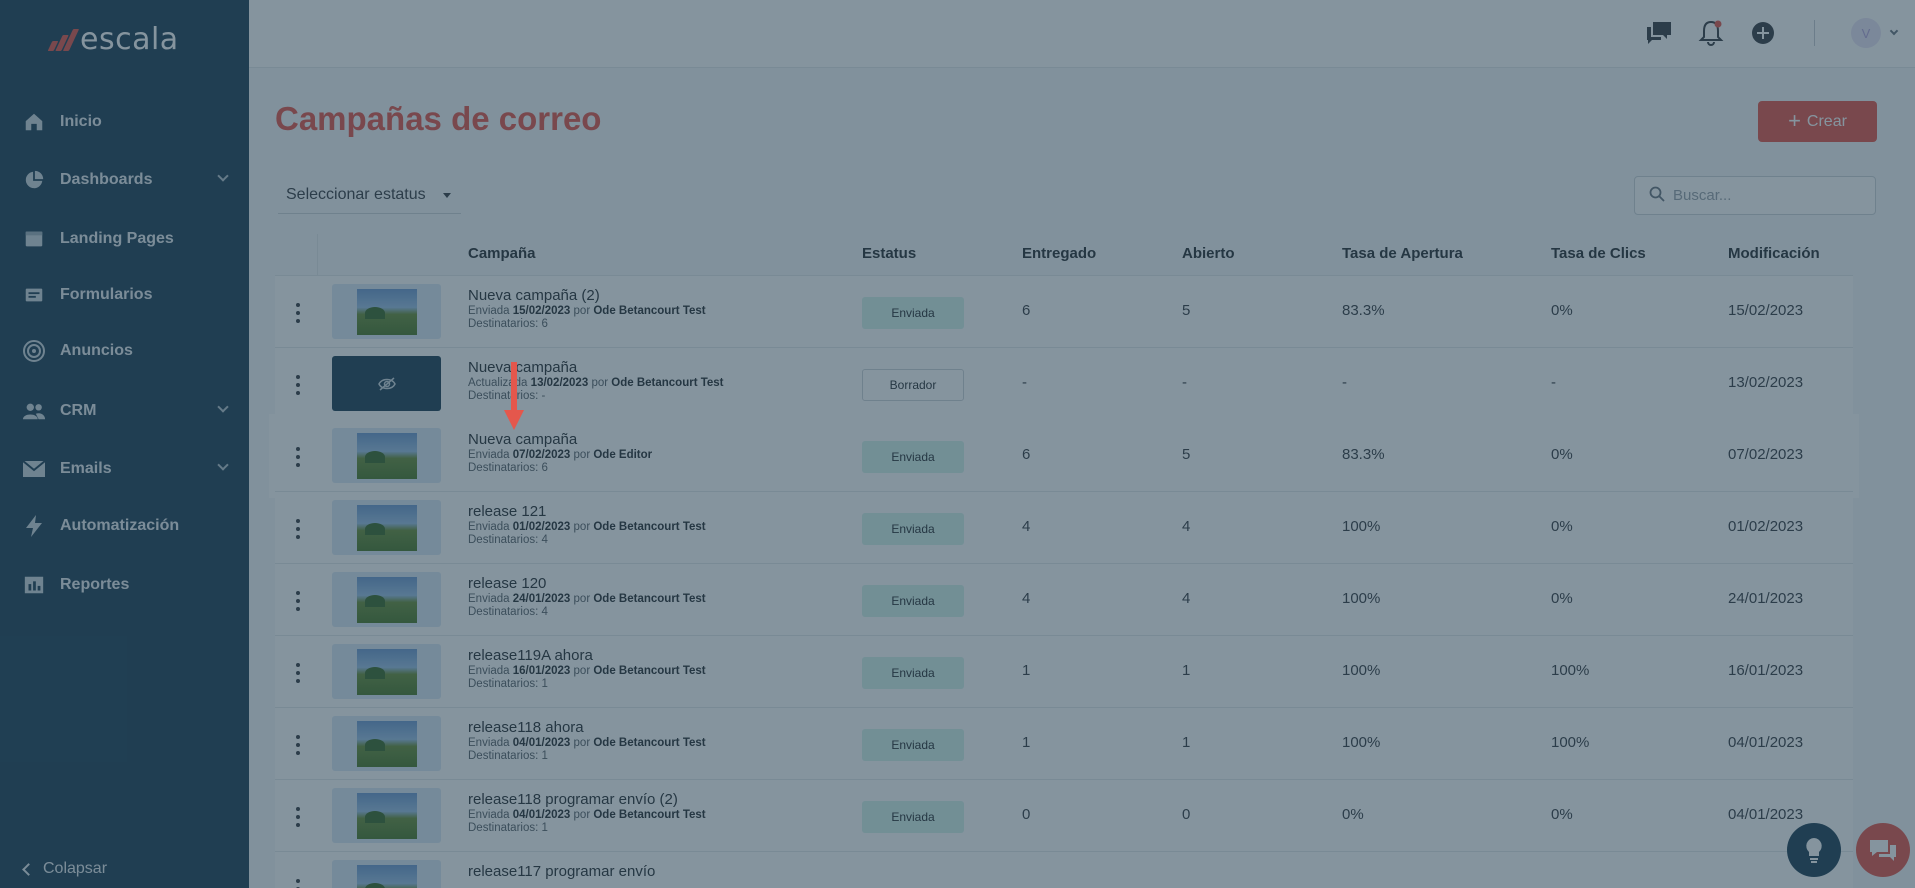 The height and width of the screenshot is (888, 1915). I want to click on collapse-sidebar-button: Colapsar, so click(64, 869).